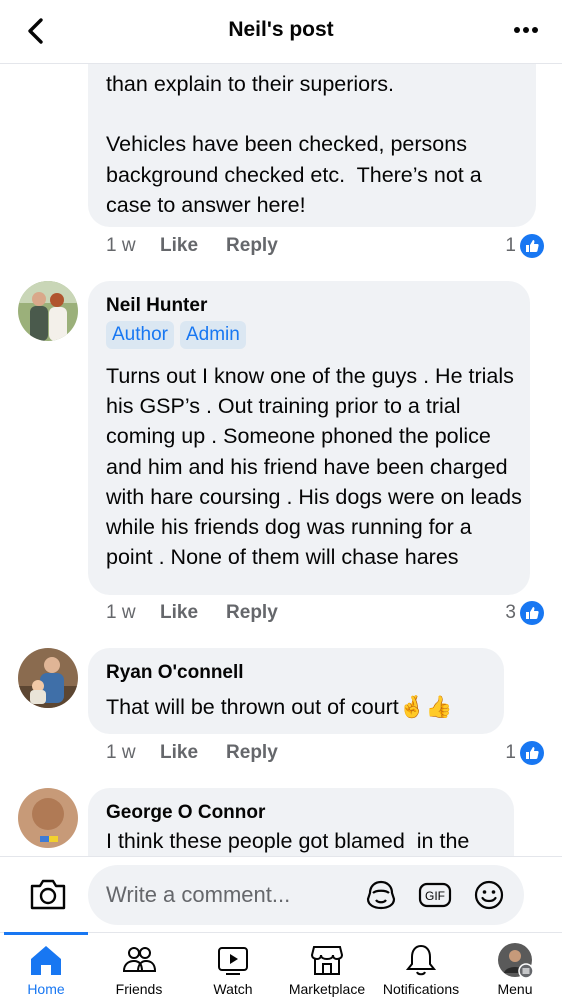 This screenshot has width=562, height=999. What do you see at coordinates (489, 895) in the screenshot?
I see `emoji-icon` at bounding box center [489, 895].